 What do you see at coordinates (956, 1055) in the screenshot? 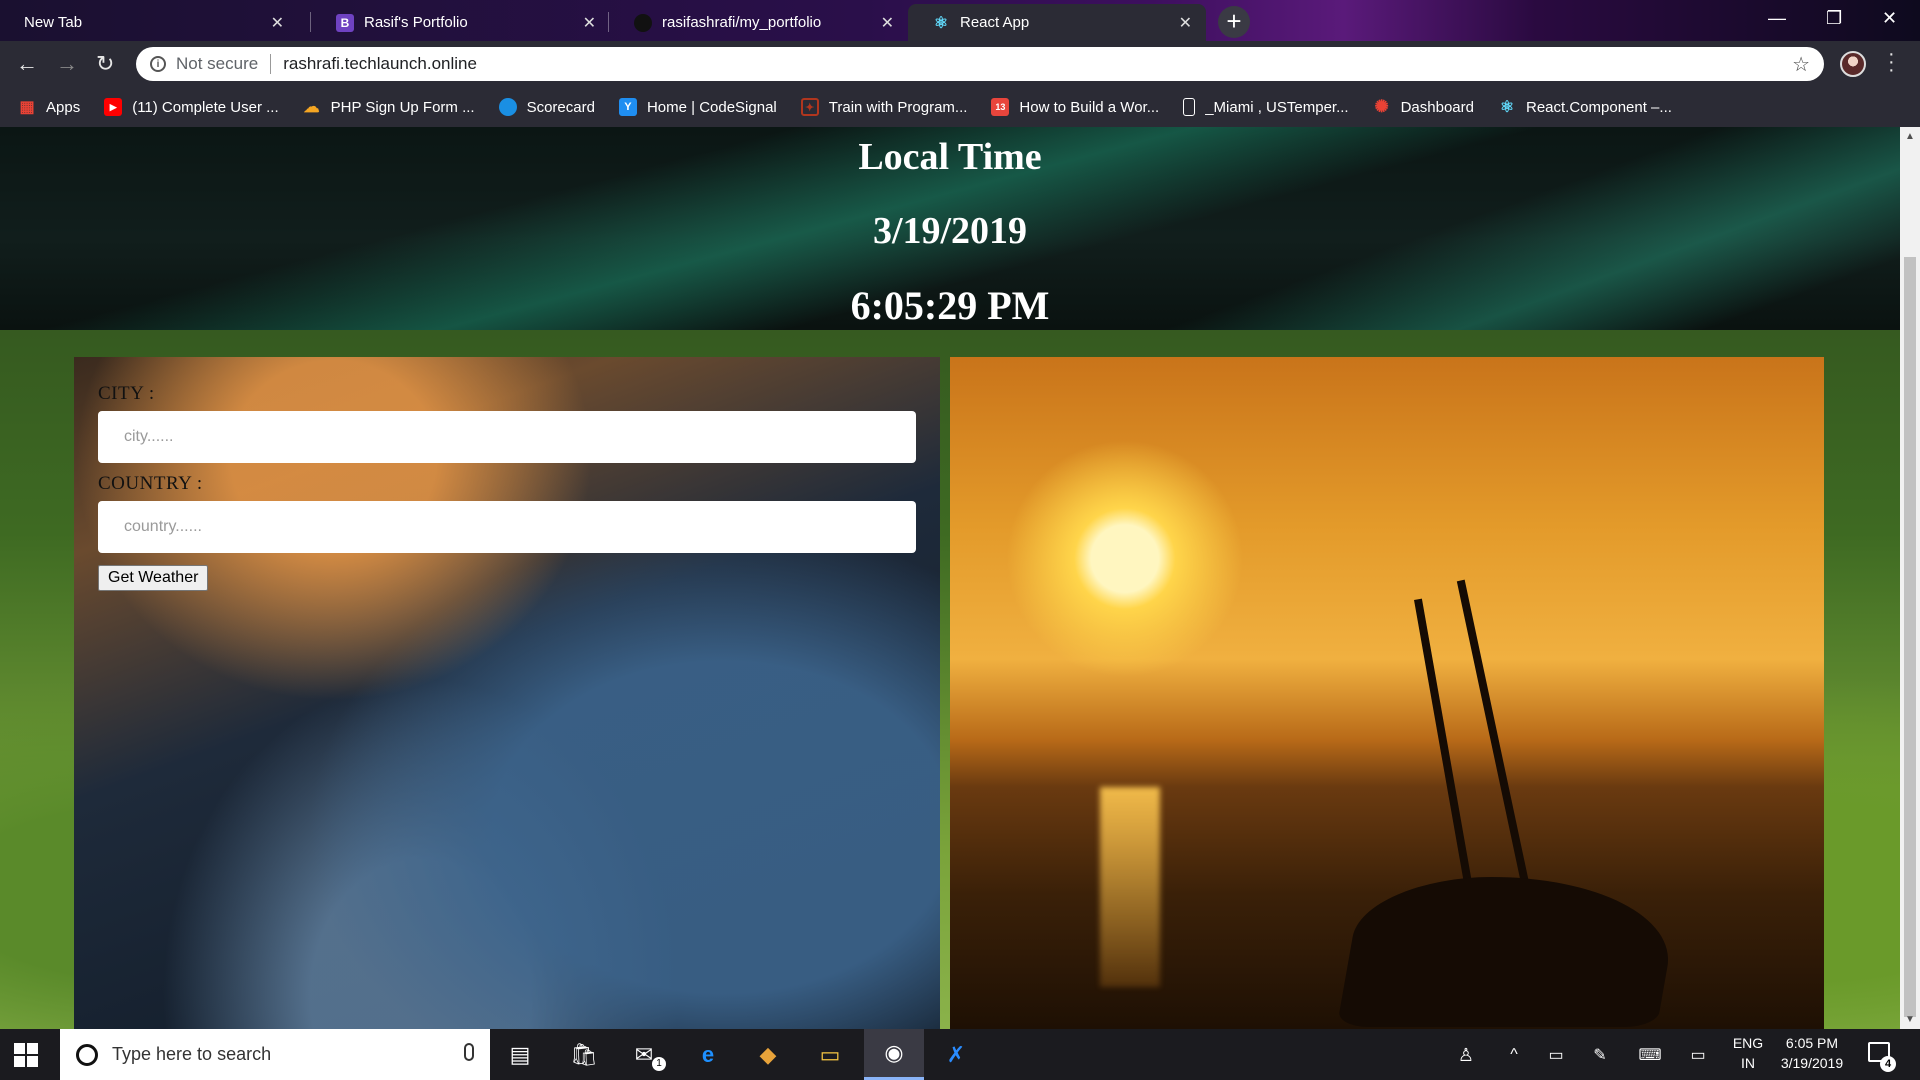
I see `vscode-icon: ✗` at bounding box center [956, 1055].